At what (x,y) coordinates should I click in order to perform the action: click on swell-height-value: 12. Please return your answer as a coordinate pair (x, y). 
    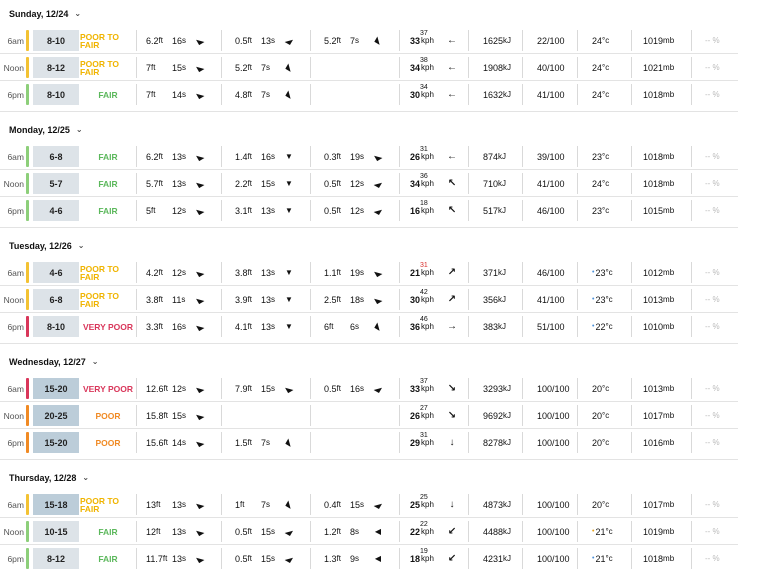
    Looking at the image, I should click on (151, 531).